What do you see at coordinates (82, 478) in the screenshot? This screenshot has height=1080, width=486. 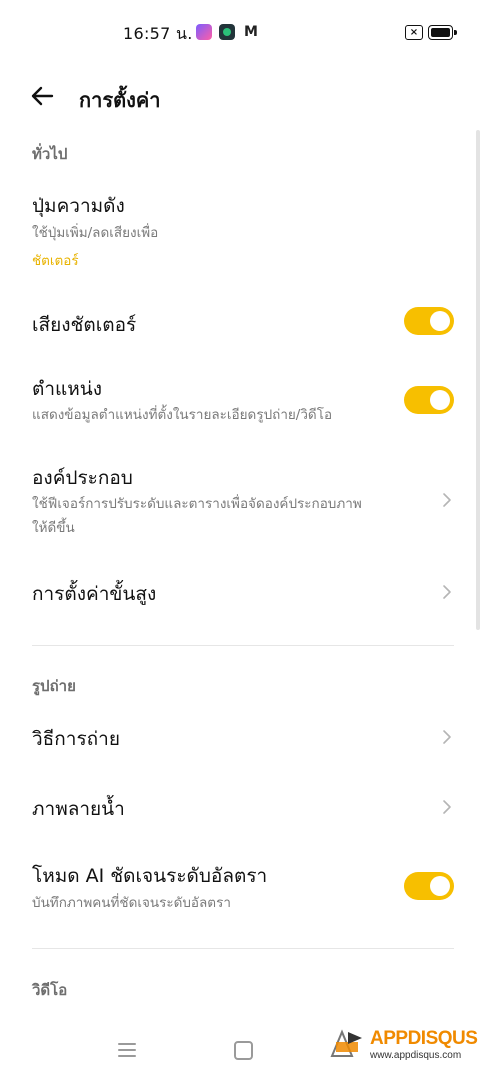 I see `row-composition-title: องค์ประกอบ` at bounding box center [82, 478].